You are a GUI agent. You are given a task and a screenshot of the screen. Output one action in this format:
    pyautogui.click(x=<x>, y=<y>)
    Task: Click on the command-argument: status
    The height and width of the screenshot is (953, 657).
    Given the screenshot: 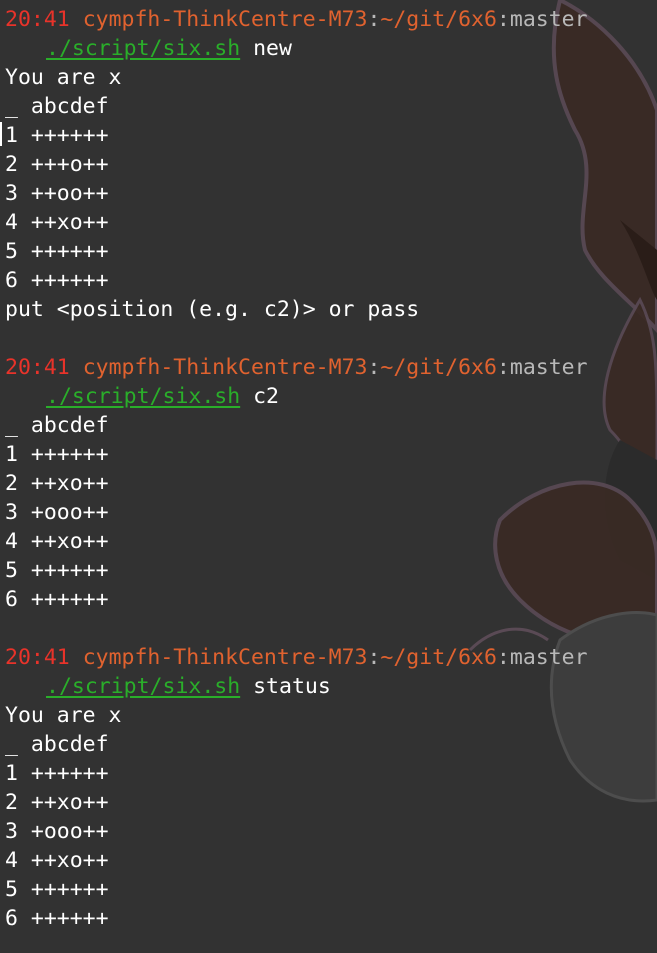 What is the action you would take?
    pyautogui.click(x=285, y=686)
    